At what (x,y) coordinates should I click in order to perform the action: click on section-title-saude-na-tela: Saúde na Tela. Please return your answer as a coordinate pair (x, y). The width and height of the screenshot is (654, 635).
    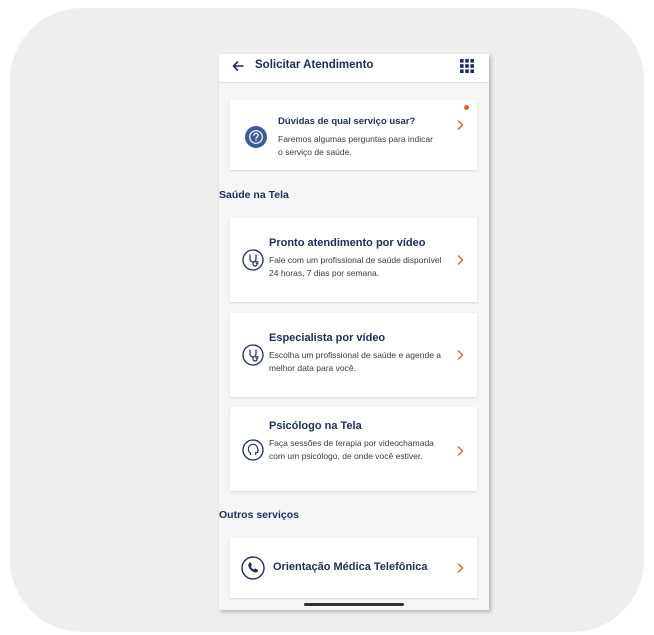
    Looking at the image, I should click on (254, 195).